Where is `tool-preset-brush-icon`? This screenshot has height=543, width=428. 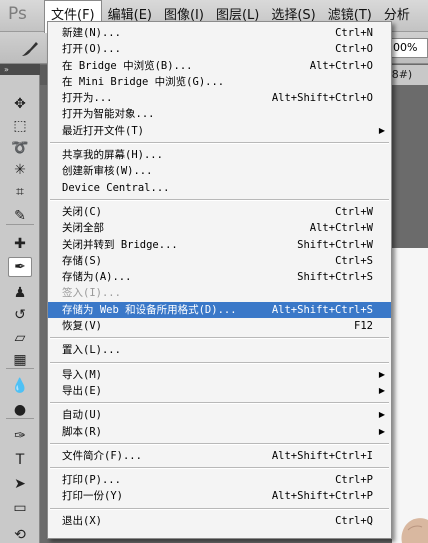
tool-preset-brush-icon is located at coordinates (30, 49).